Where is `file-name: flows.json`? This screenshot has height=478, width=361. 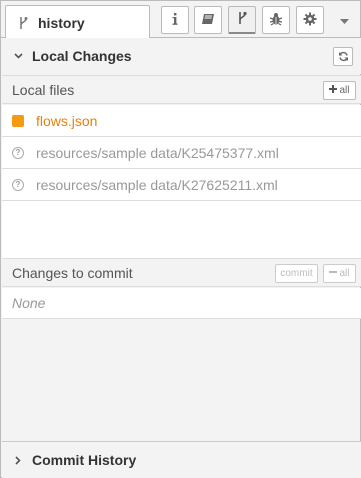
file-name: flows.json is located at coordinates (67, 120).